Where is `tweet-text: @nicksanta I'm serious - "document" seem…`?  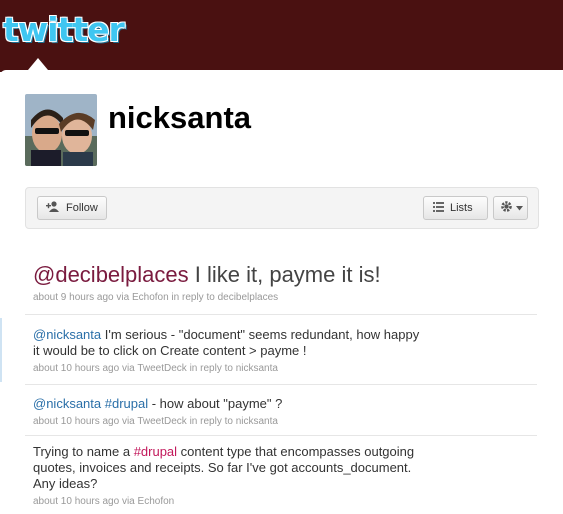
tweet-text: @nicksanta I'm serious - "document" seem… is located at coordinates (226, 343).